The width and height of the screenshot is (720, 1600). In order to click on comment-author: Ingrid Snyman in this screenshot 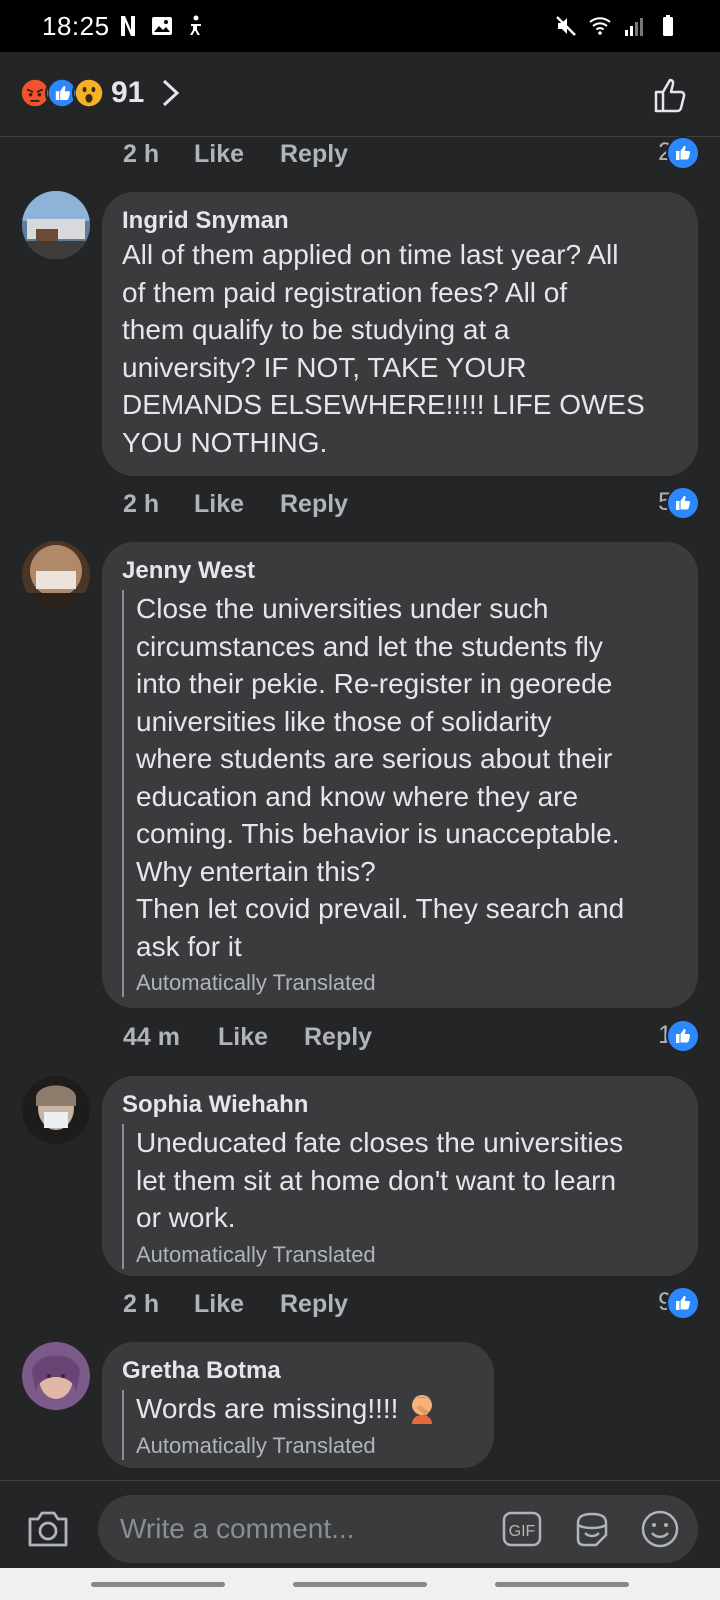, I will do `click(400, 221)`.